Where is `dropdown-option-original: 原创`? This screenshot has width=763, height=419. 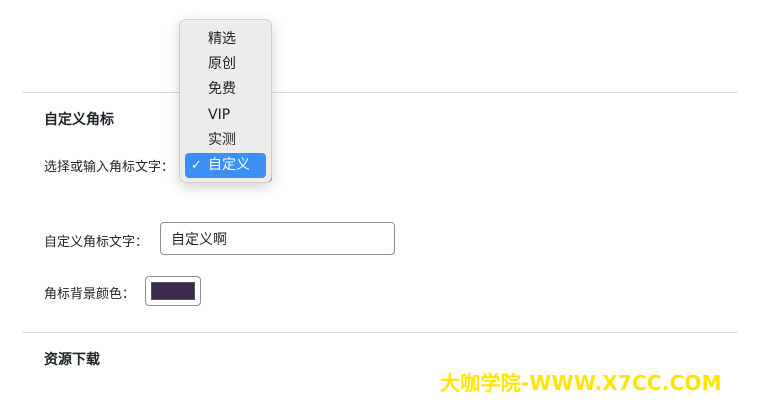 dropdown-option-original: 原创 is located at coordinates (225, 64).